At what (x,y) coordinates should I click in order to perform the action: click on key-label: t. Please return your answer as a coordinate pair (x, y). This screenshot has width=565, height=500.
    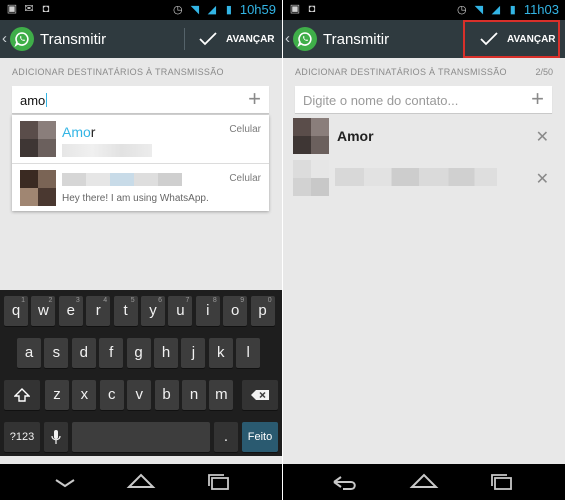
    Looking at the image, I should click on (125, 310).